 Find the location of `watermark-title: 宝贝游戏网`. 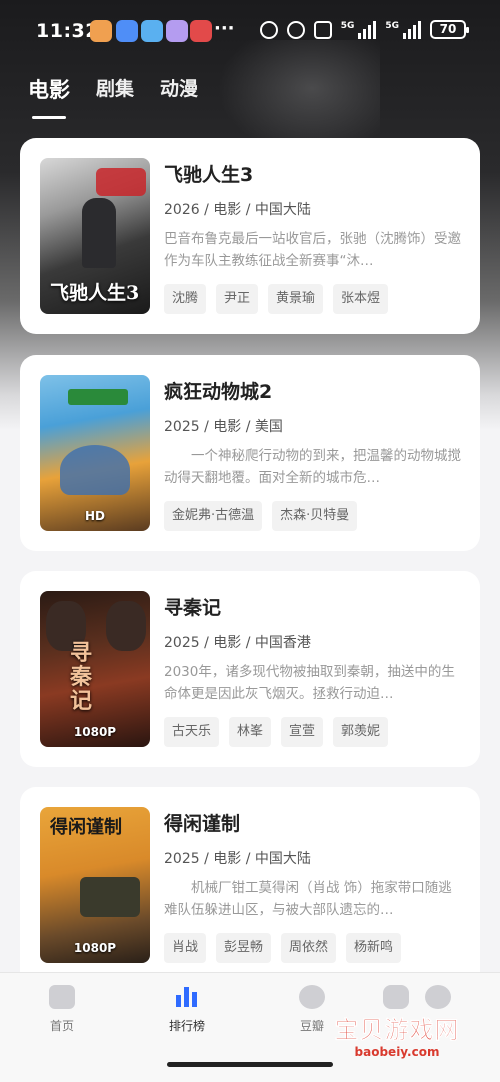

watermark-title: 宝贝游戏网 is located at coordinates (397, 1030).